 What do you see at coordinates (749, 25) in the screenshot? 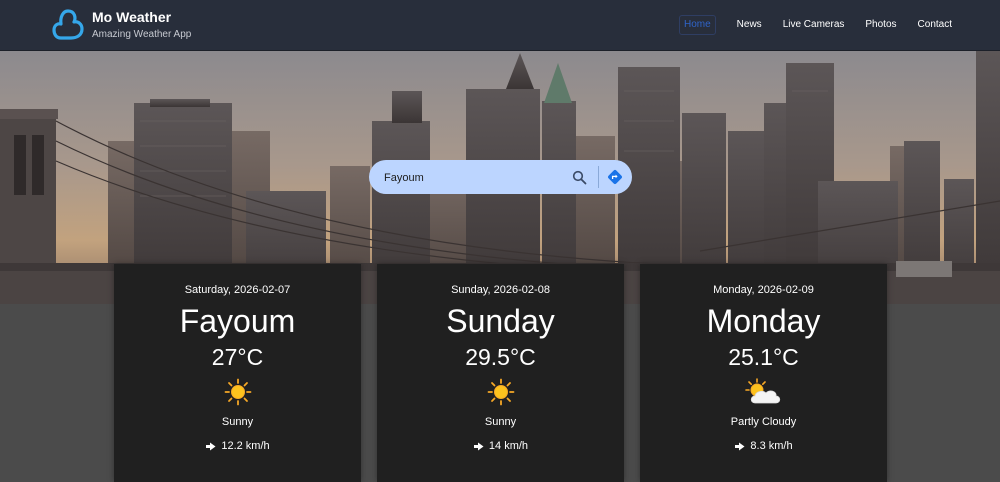
I see `nav-news: News` at bounding box center [749, 25].